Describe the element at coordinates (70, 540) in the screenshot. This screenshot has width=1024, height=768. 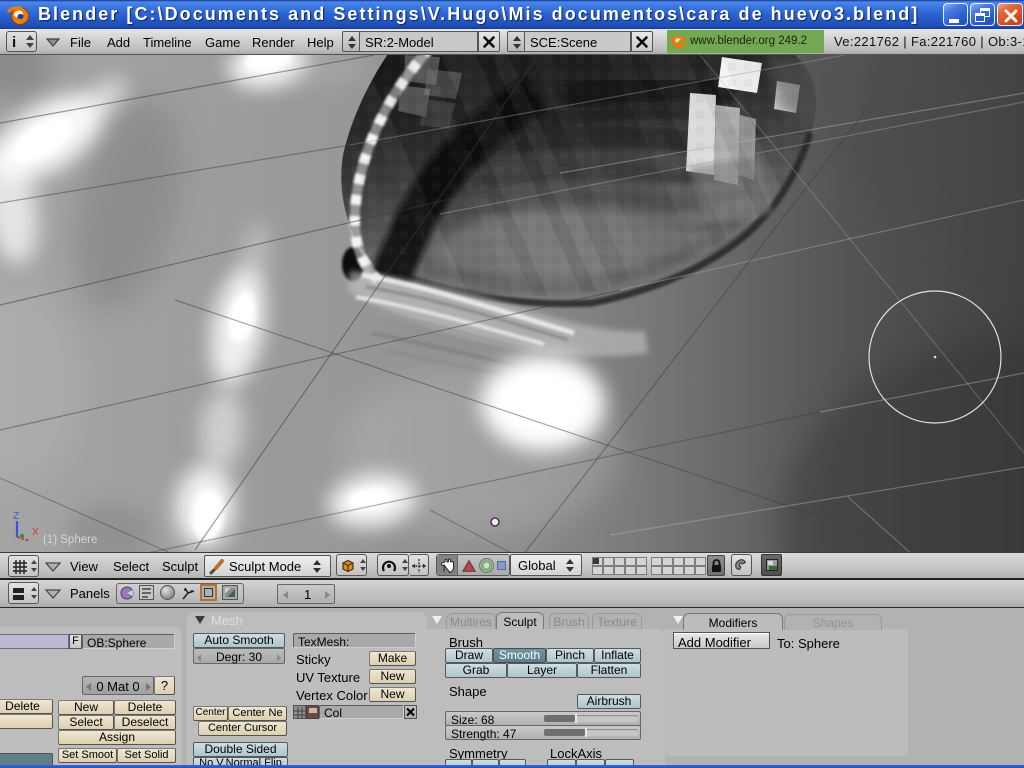
I see `svg-text: (1) Sphere` at that location.